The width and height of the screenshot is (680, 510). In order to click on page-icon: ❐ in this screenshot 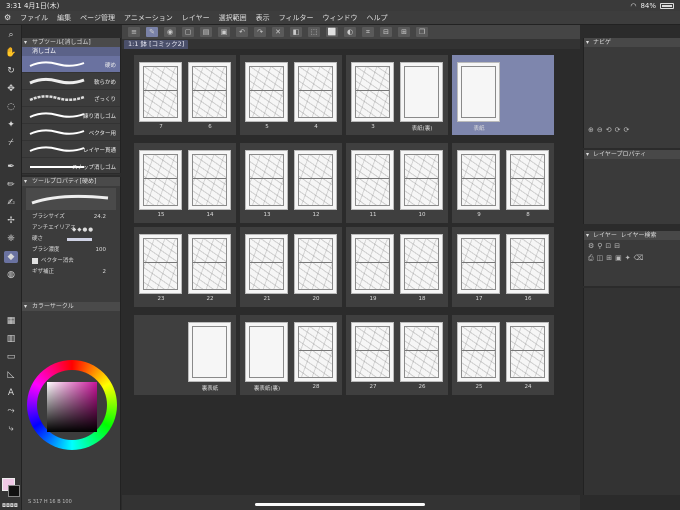, I will do `click(422, 32)`.